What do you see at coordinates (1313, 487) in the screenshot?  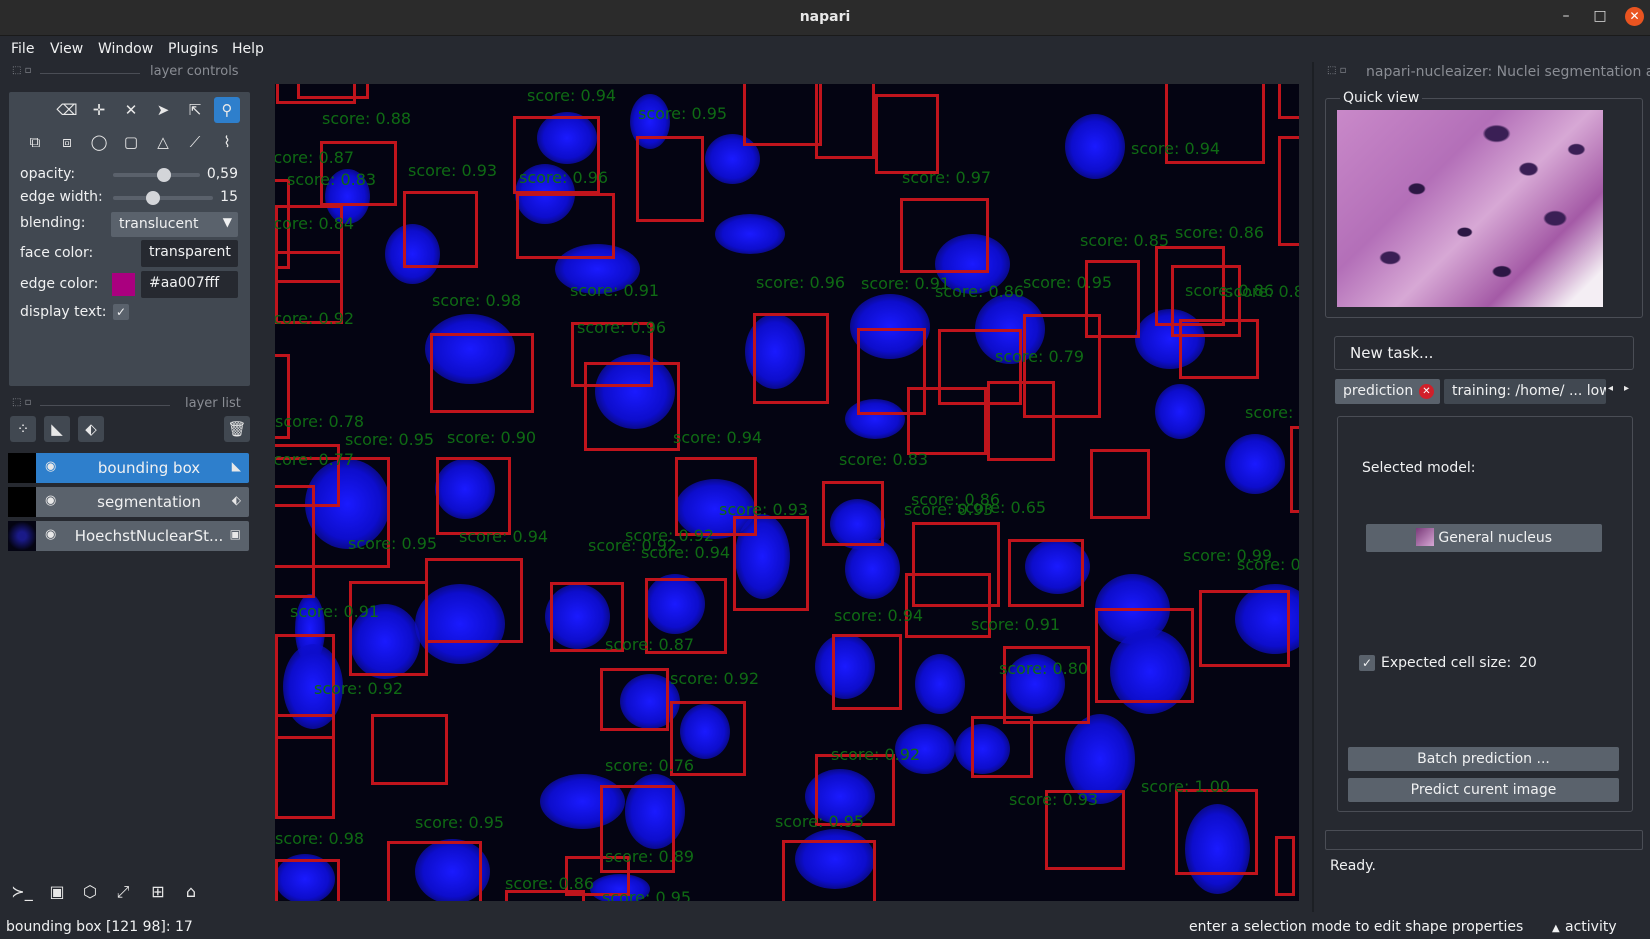 I see `dock-splitter` at bounding box center [1313, 487].